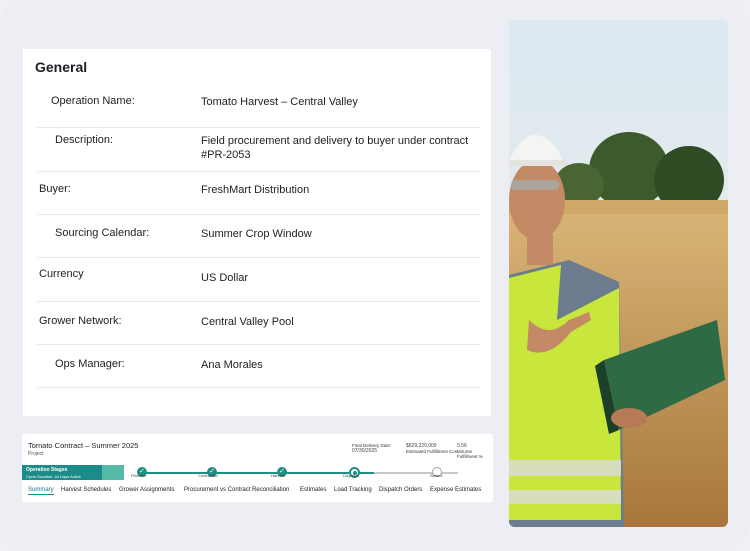 This screenshot has height=551, width=750. What do you see at coordinates (61, 67) in the screenshot?
I see `general-title: General` at bounding box center [61, 67].